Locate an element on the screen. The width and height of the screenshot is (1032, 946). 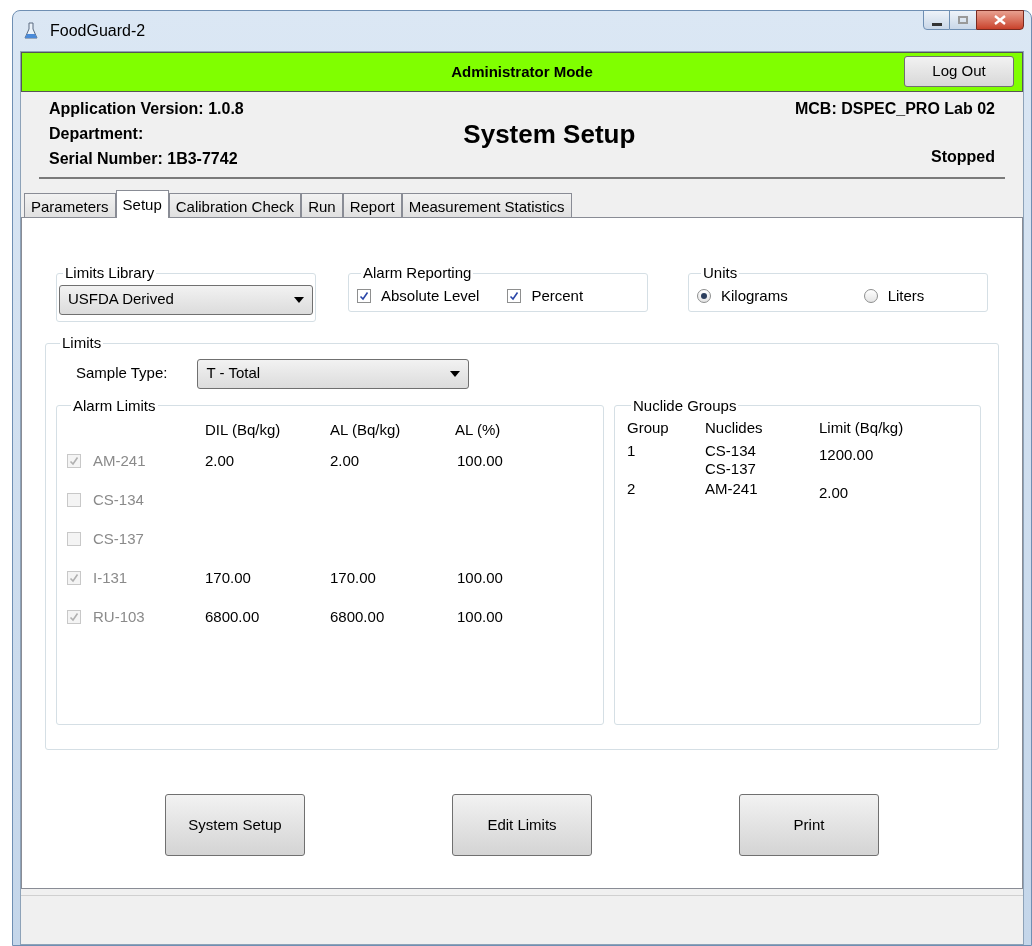
nuclide-label: AM-241 is located at coordinates (119, 460).